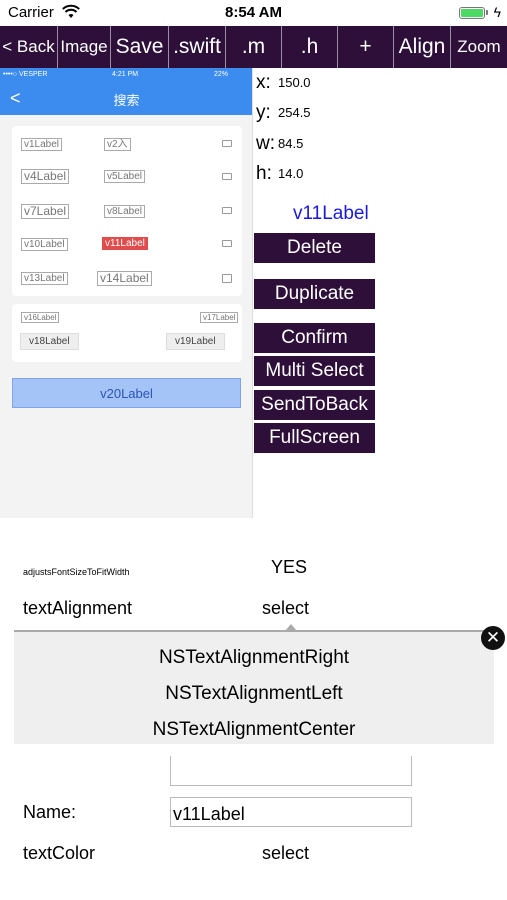 Image resolution: width=507 pixels, height=900 pixels. What do you see at coordinates (84, 47) in the screenshot?
I see `image-button: Image` at bounding box center [84, 47].